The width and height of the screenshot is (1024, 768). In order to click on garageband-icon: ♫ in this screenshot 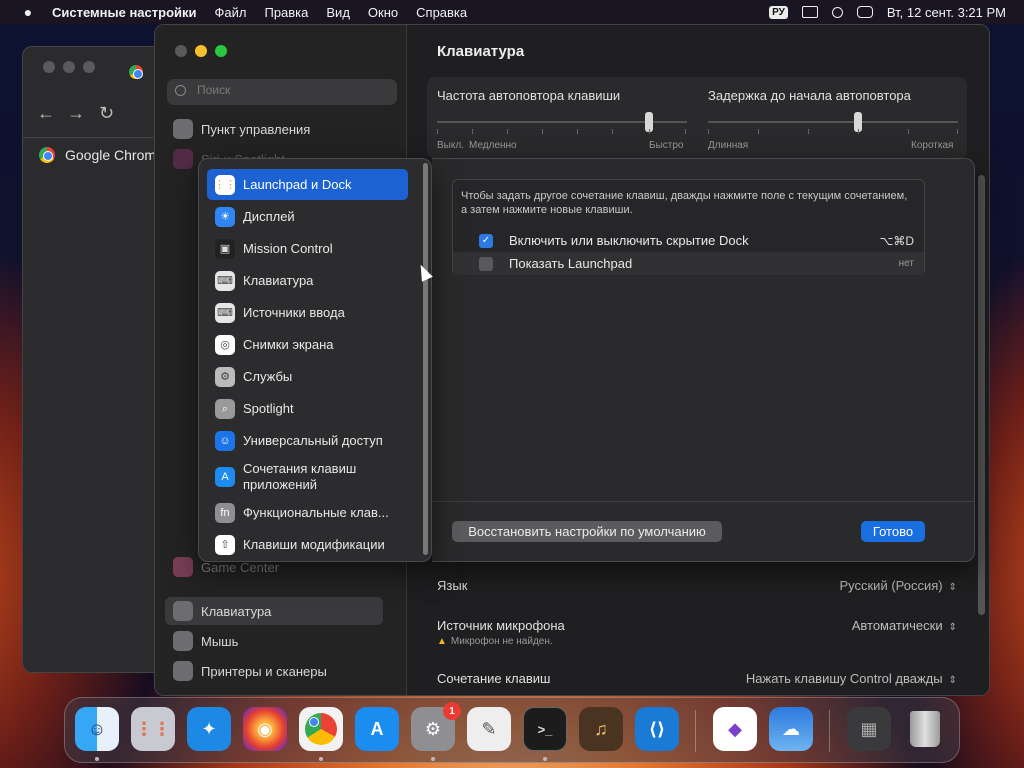, I will do `click(601, 729)`.